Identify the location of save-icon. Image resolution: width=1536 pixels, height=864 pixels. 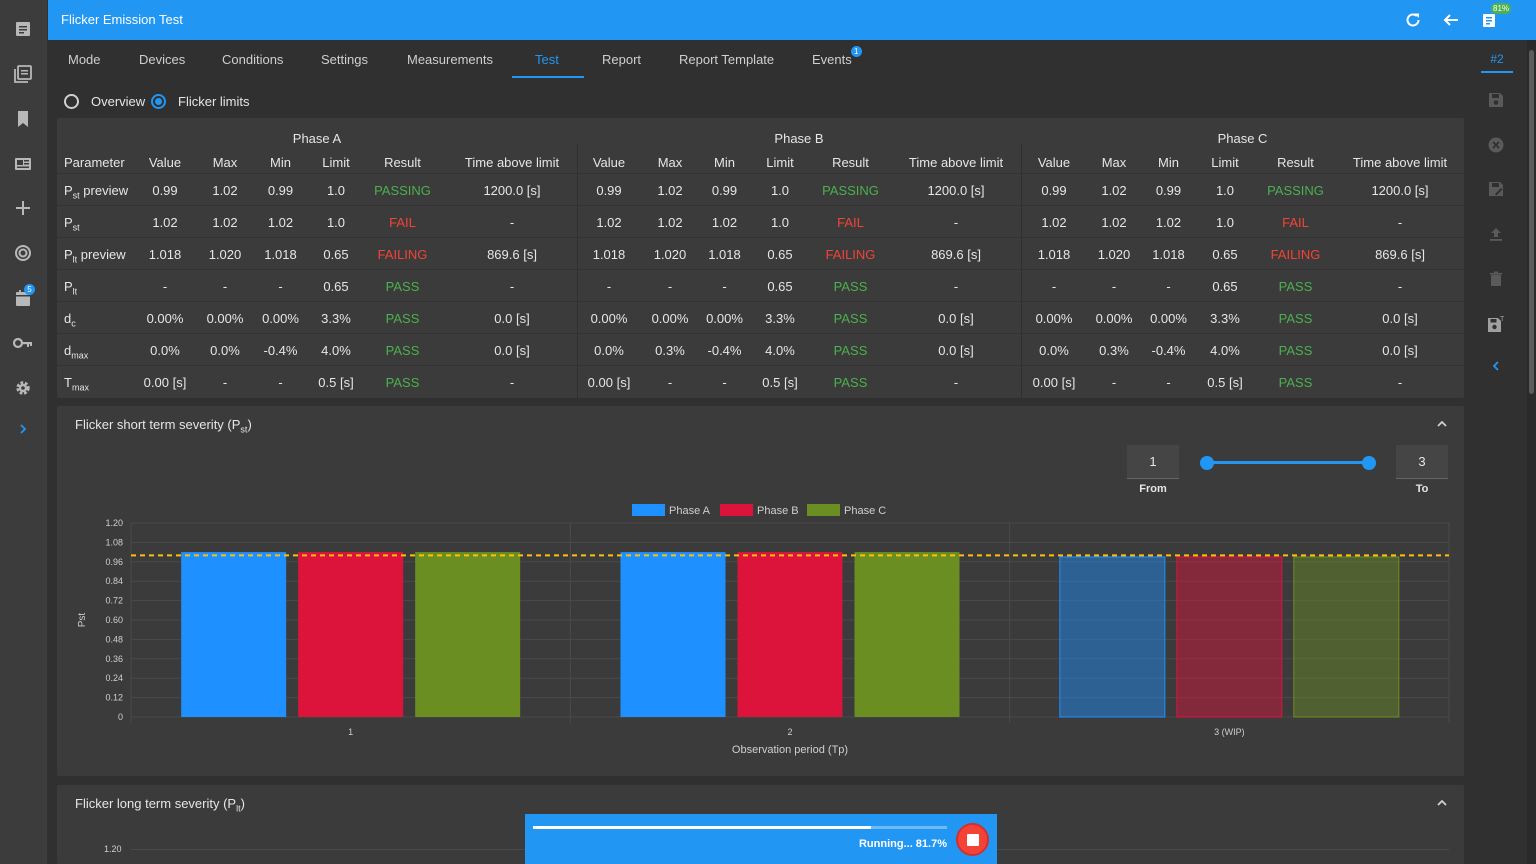
(1496, 100).